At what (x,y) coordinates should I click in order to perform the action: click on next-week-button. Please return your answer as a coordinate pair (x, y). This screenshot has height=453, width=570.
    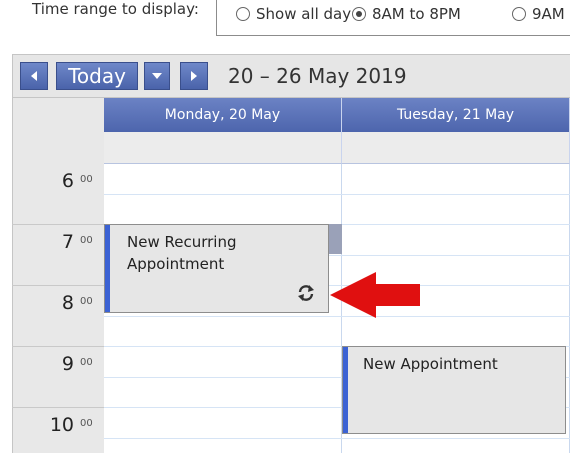
    Looking at the image, I should click on (194, 76).